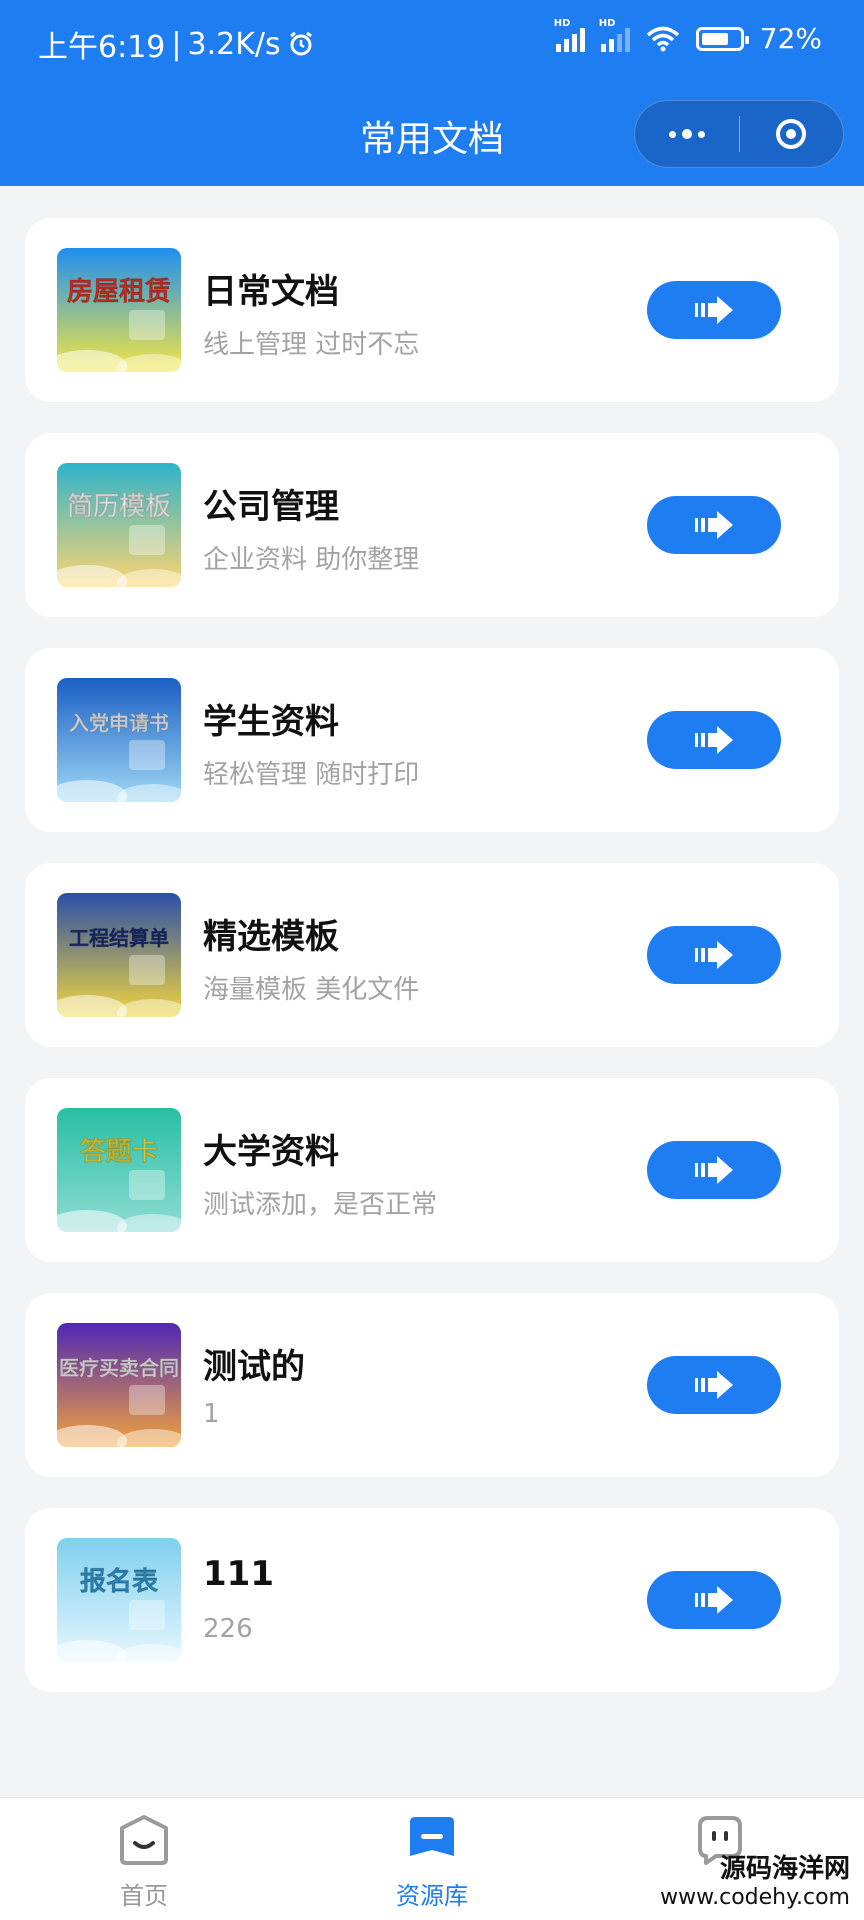 The width and height of the screenshot is (864, 1920). I want to click on document-card: 入党申请书 学生资料 轻松管理 随时打印, so click(432, 740).